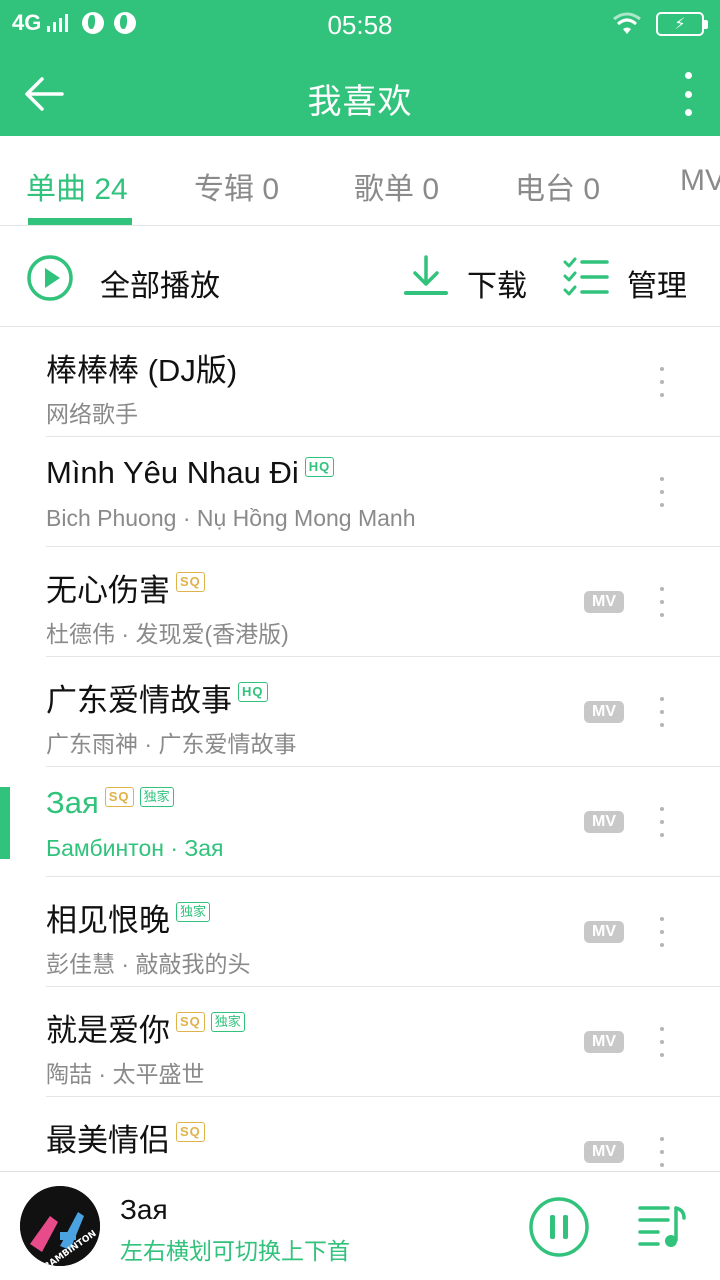 The width and height of the screenshot is (720, 1280). I want to click on status-right: ⚡, so click(660, 24).